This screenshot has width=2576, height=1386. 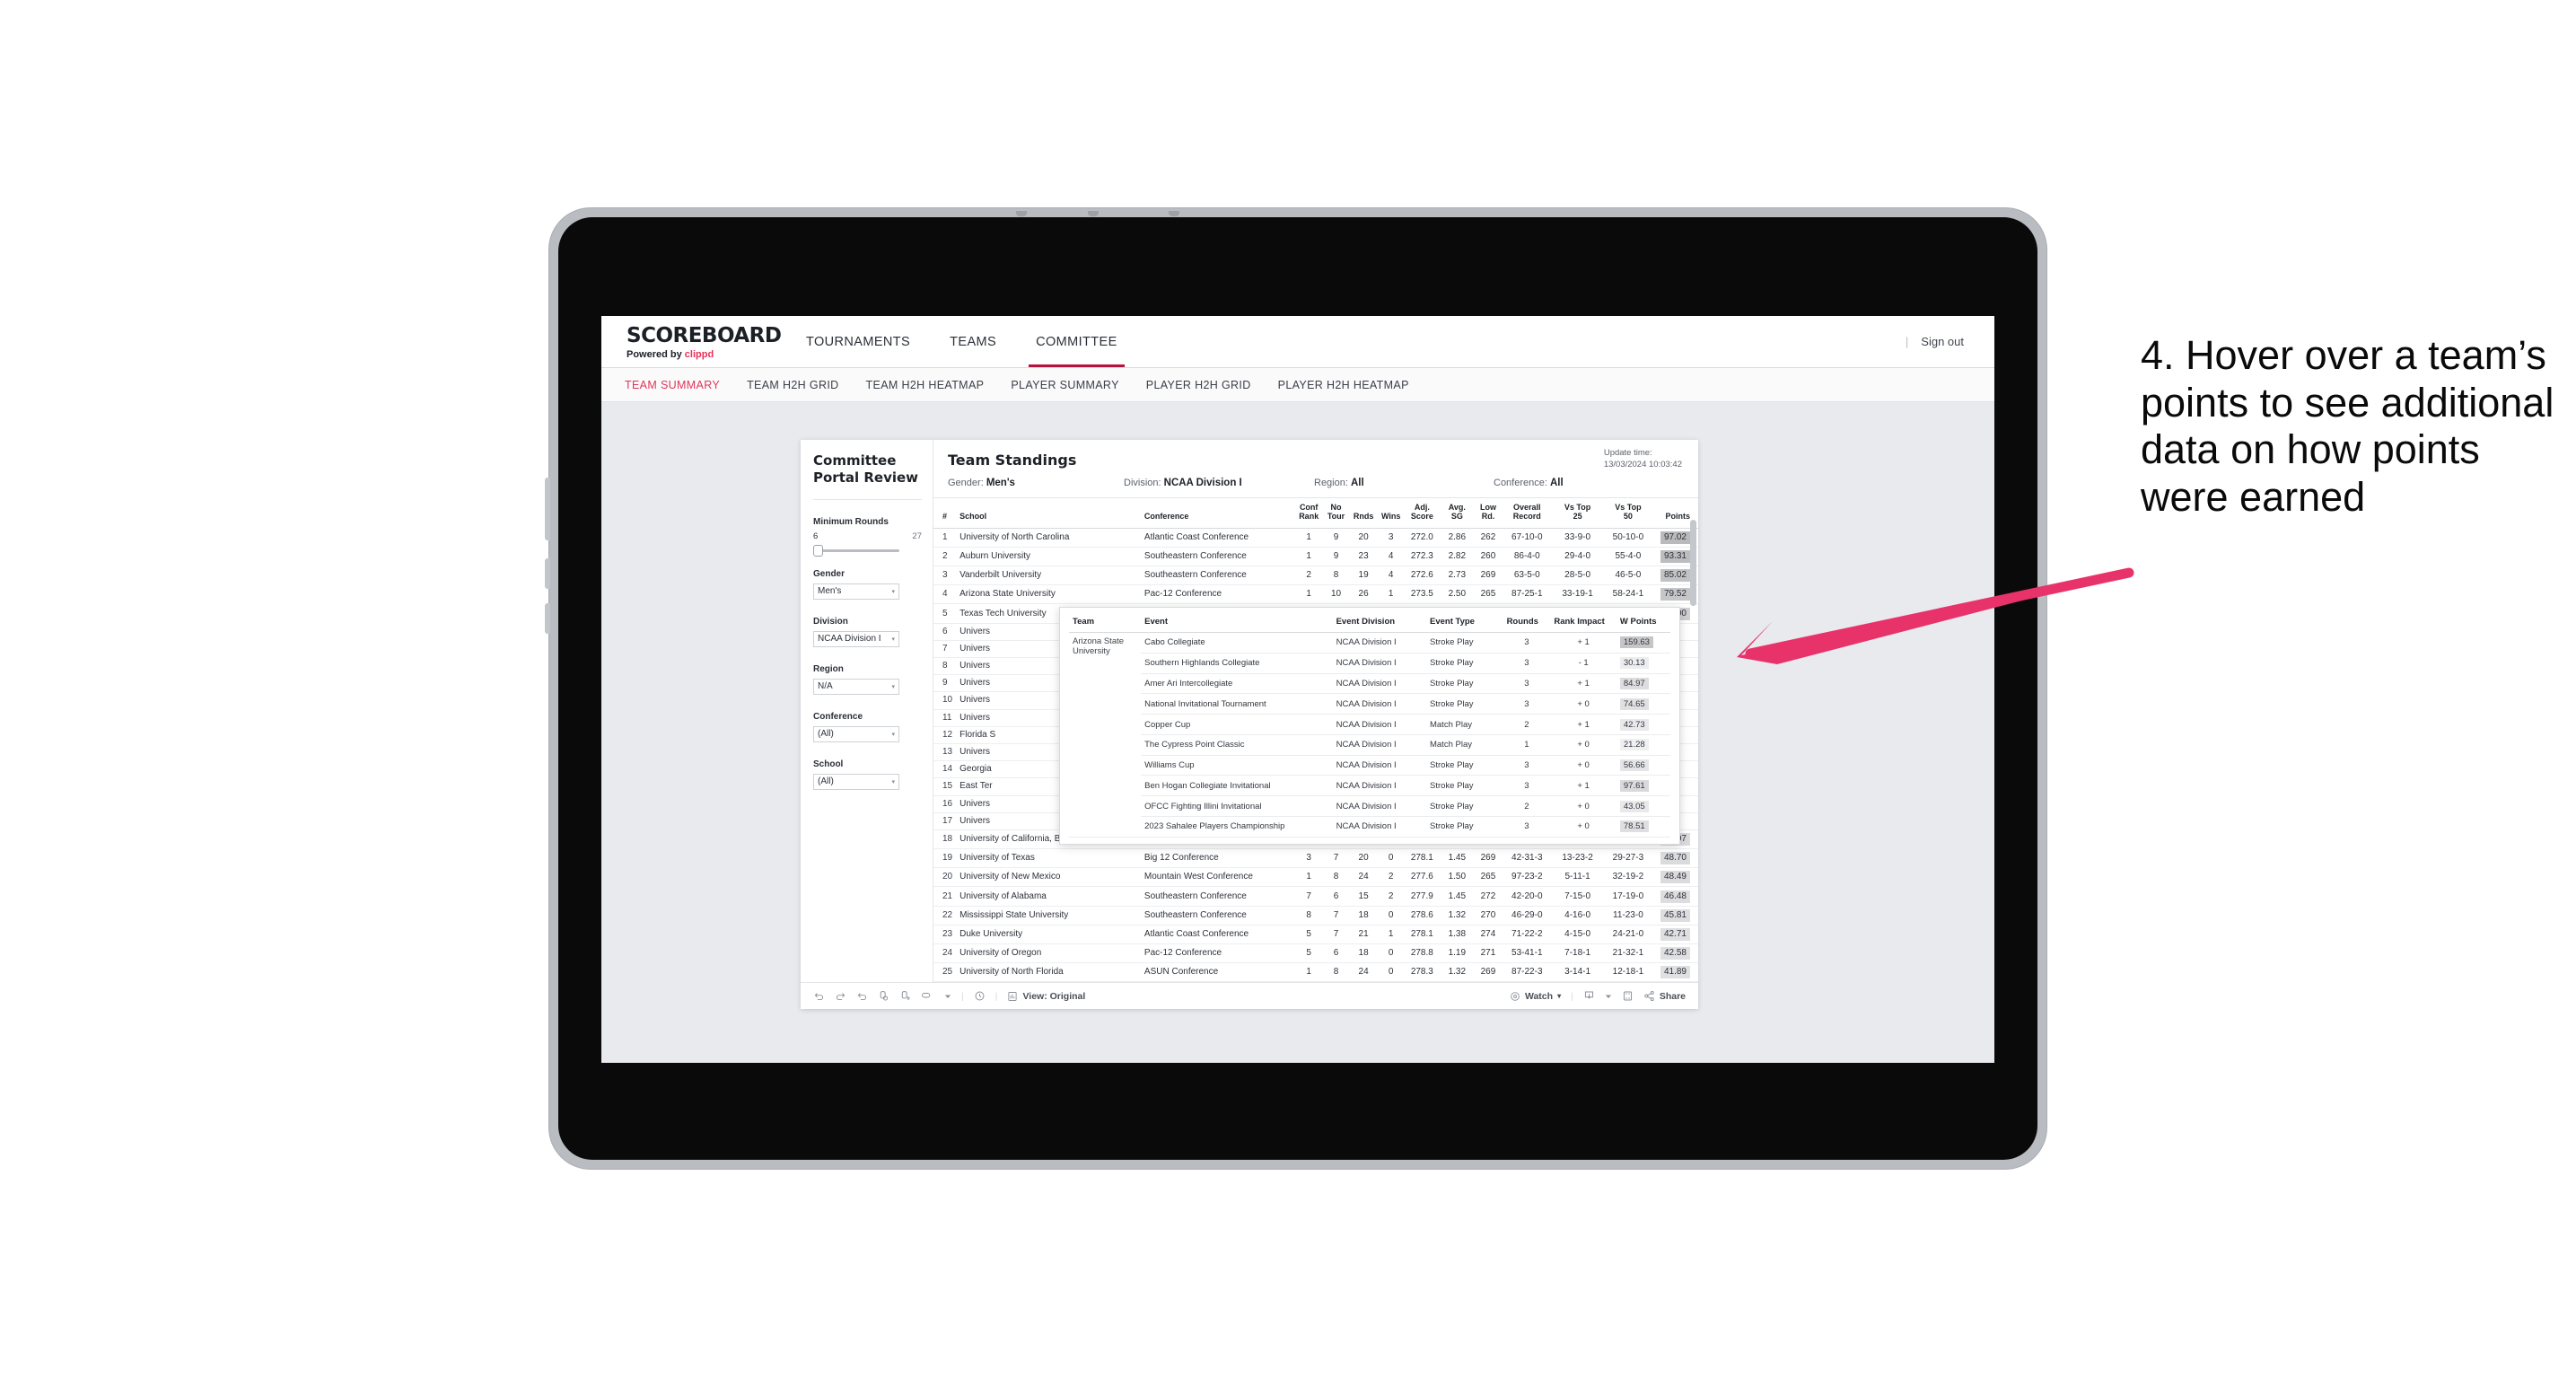 I want to click on pause-auto-update-icon, so click(x=905, y=996).